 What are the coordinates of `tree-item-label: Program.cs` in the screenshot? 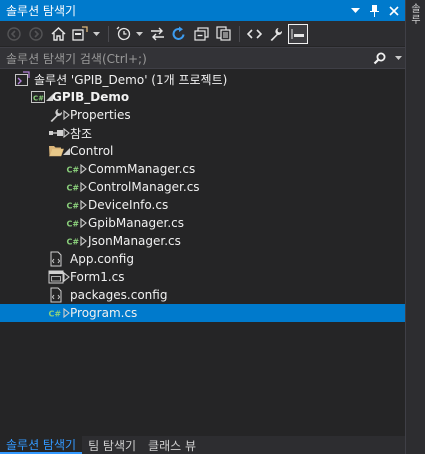 It's located at (104, 313).